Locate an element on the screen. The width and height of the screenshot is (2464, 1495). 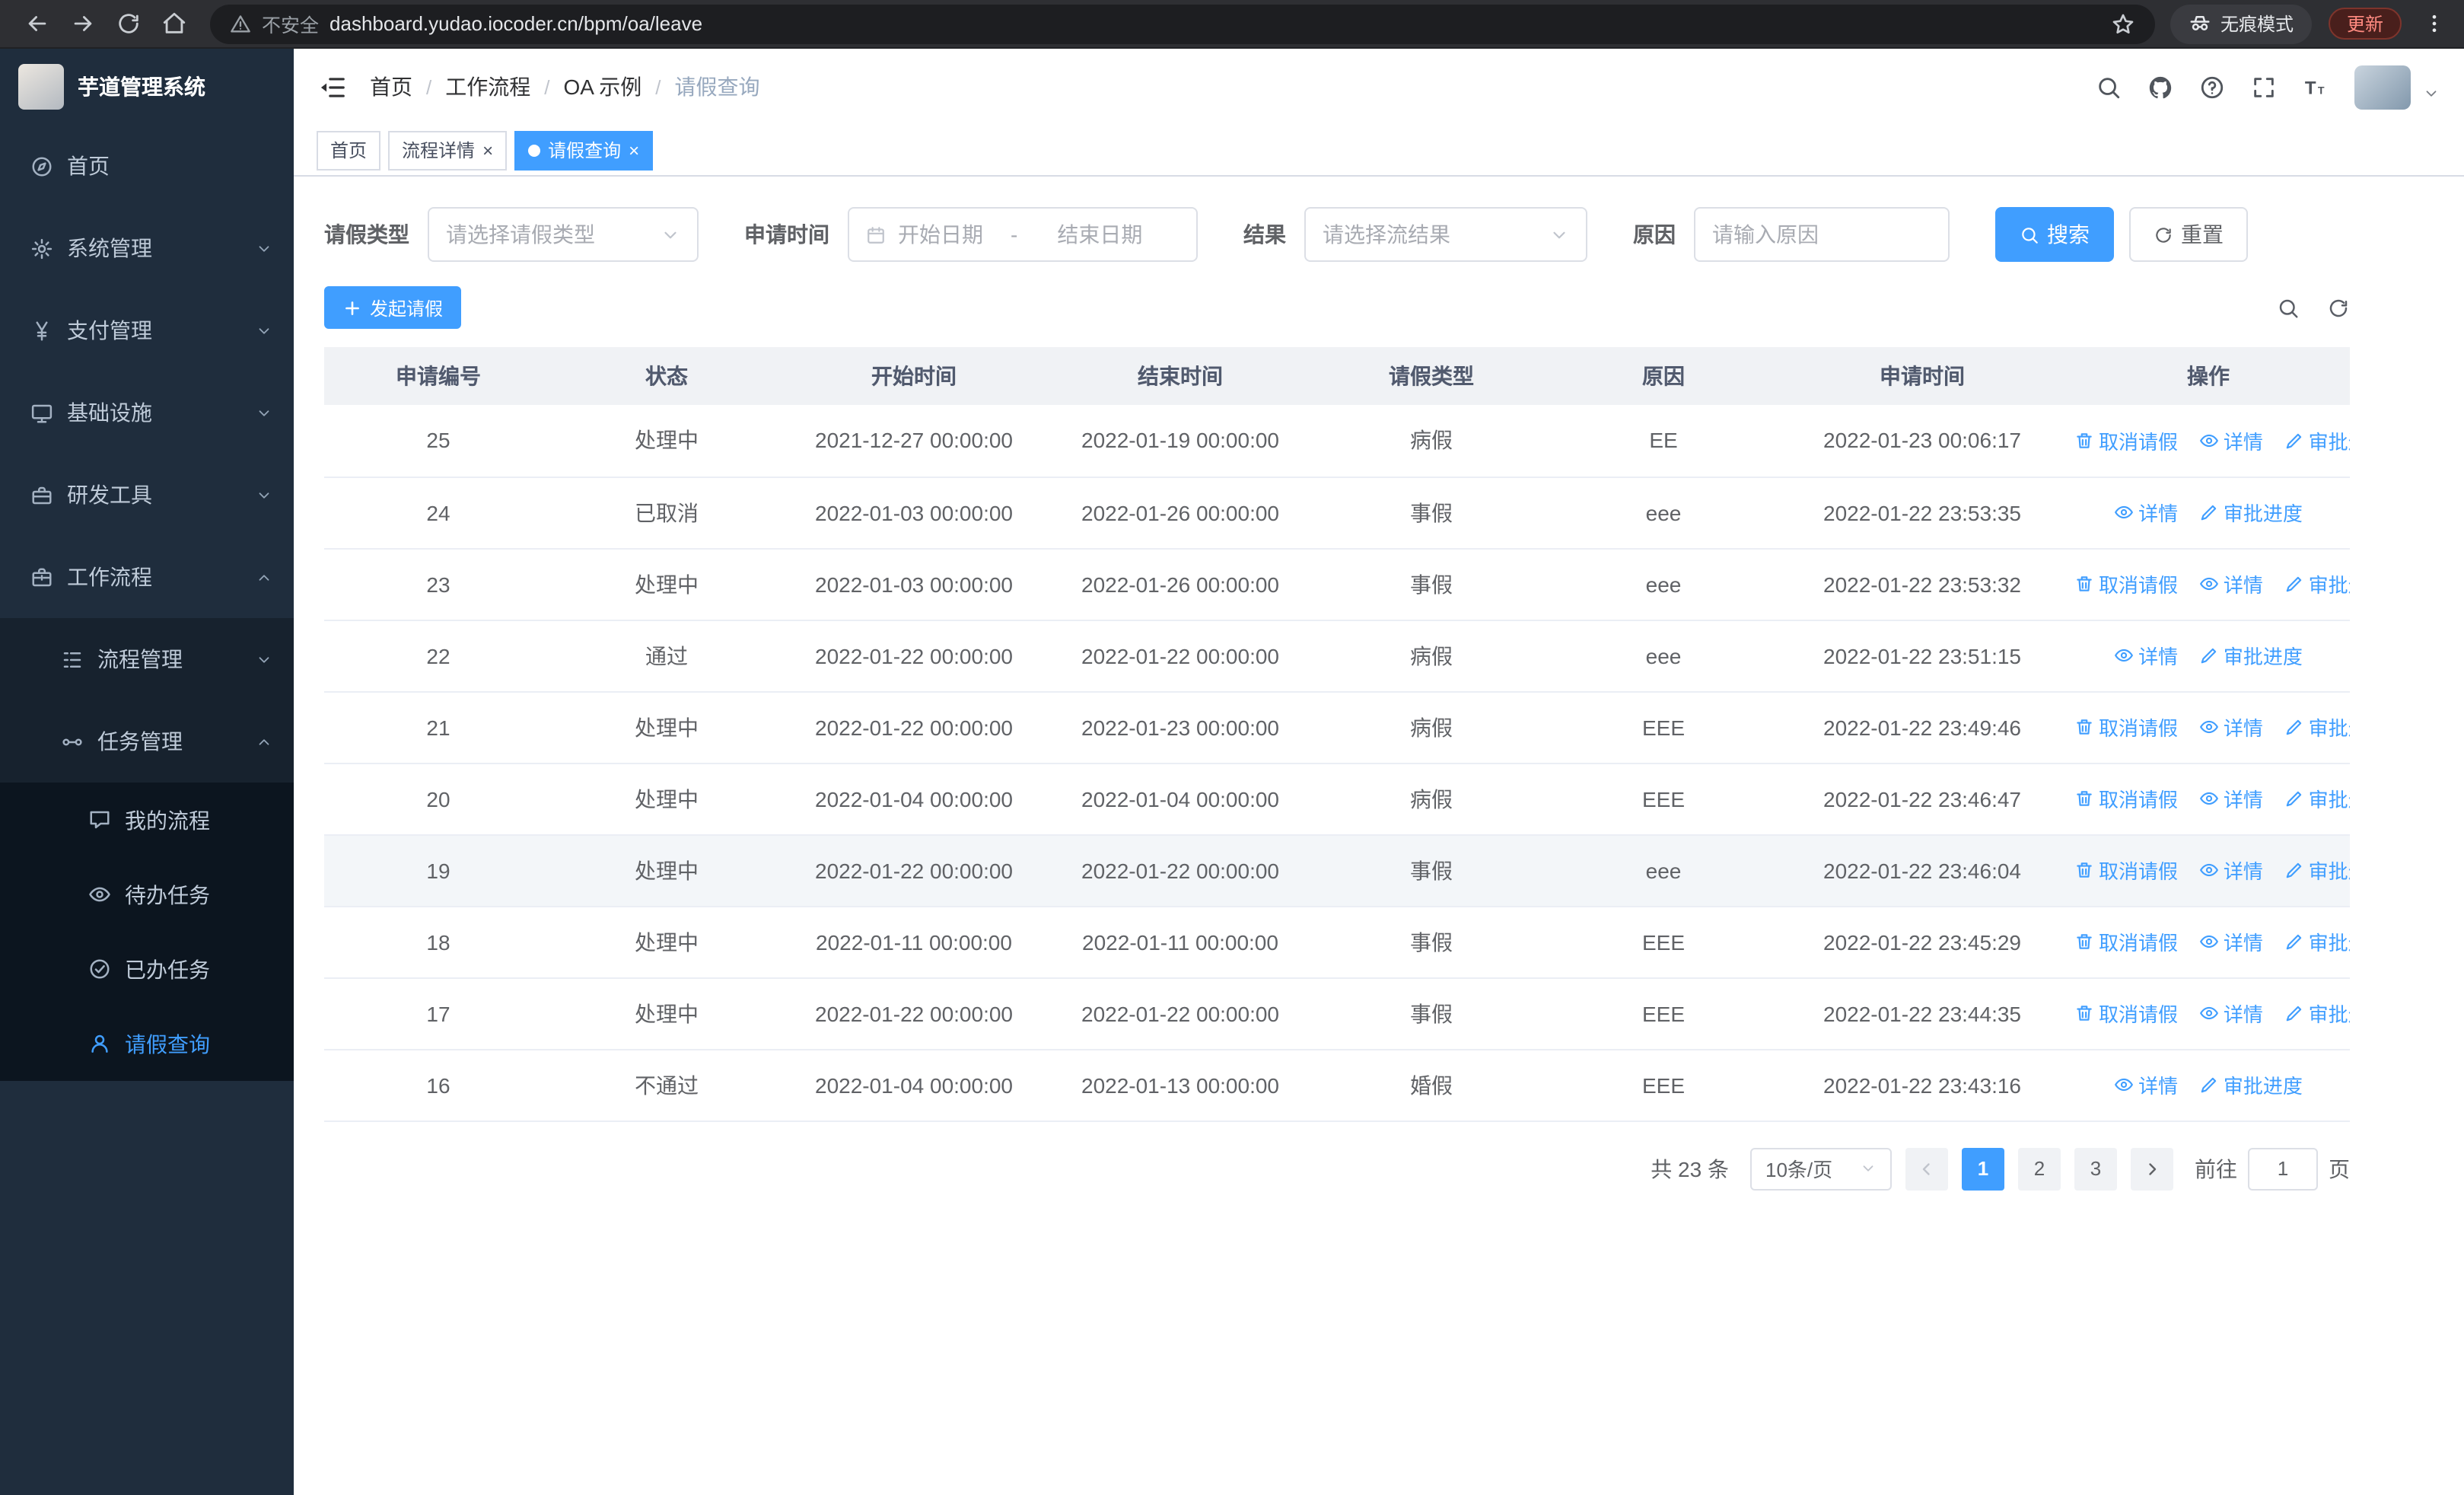
sidebar-item-task-mgmt: 任务管理 is located at coordinates (147, 742).